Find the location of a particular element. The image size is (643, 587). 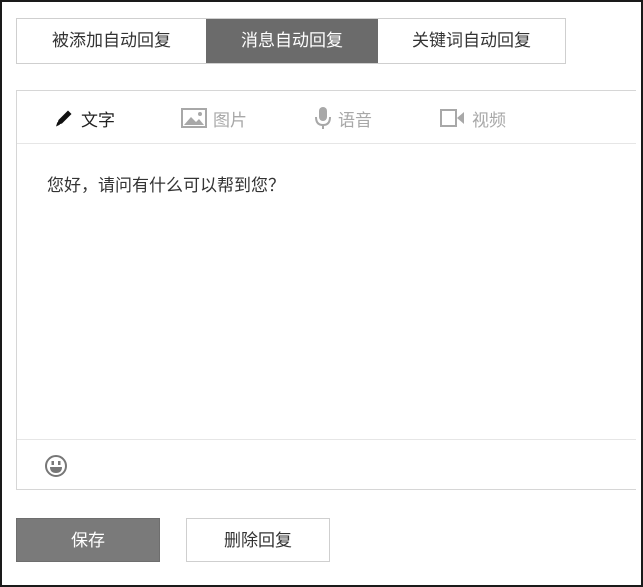

reply-content-text: 您好，请问有什么可以帮到您？ is located at coordinates (166, 183).